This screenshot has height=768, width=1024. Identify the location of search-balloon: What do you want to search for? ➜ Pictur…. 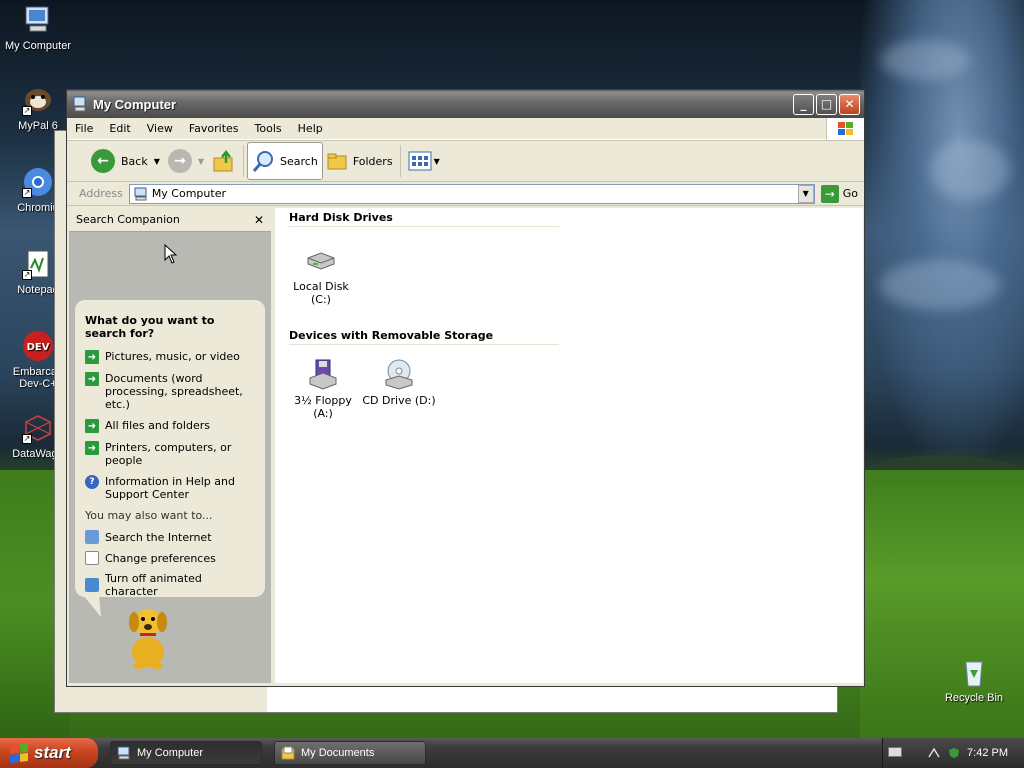
(170, 449).